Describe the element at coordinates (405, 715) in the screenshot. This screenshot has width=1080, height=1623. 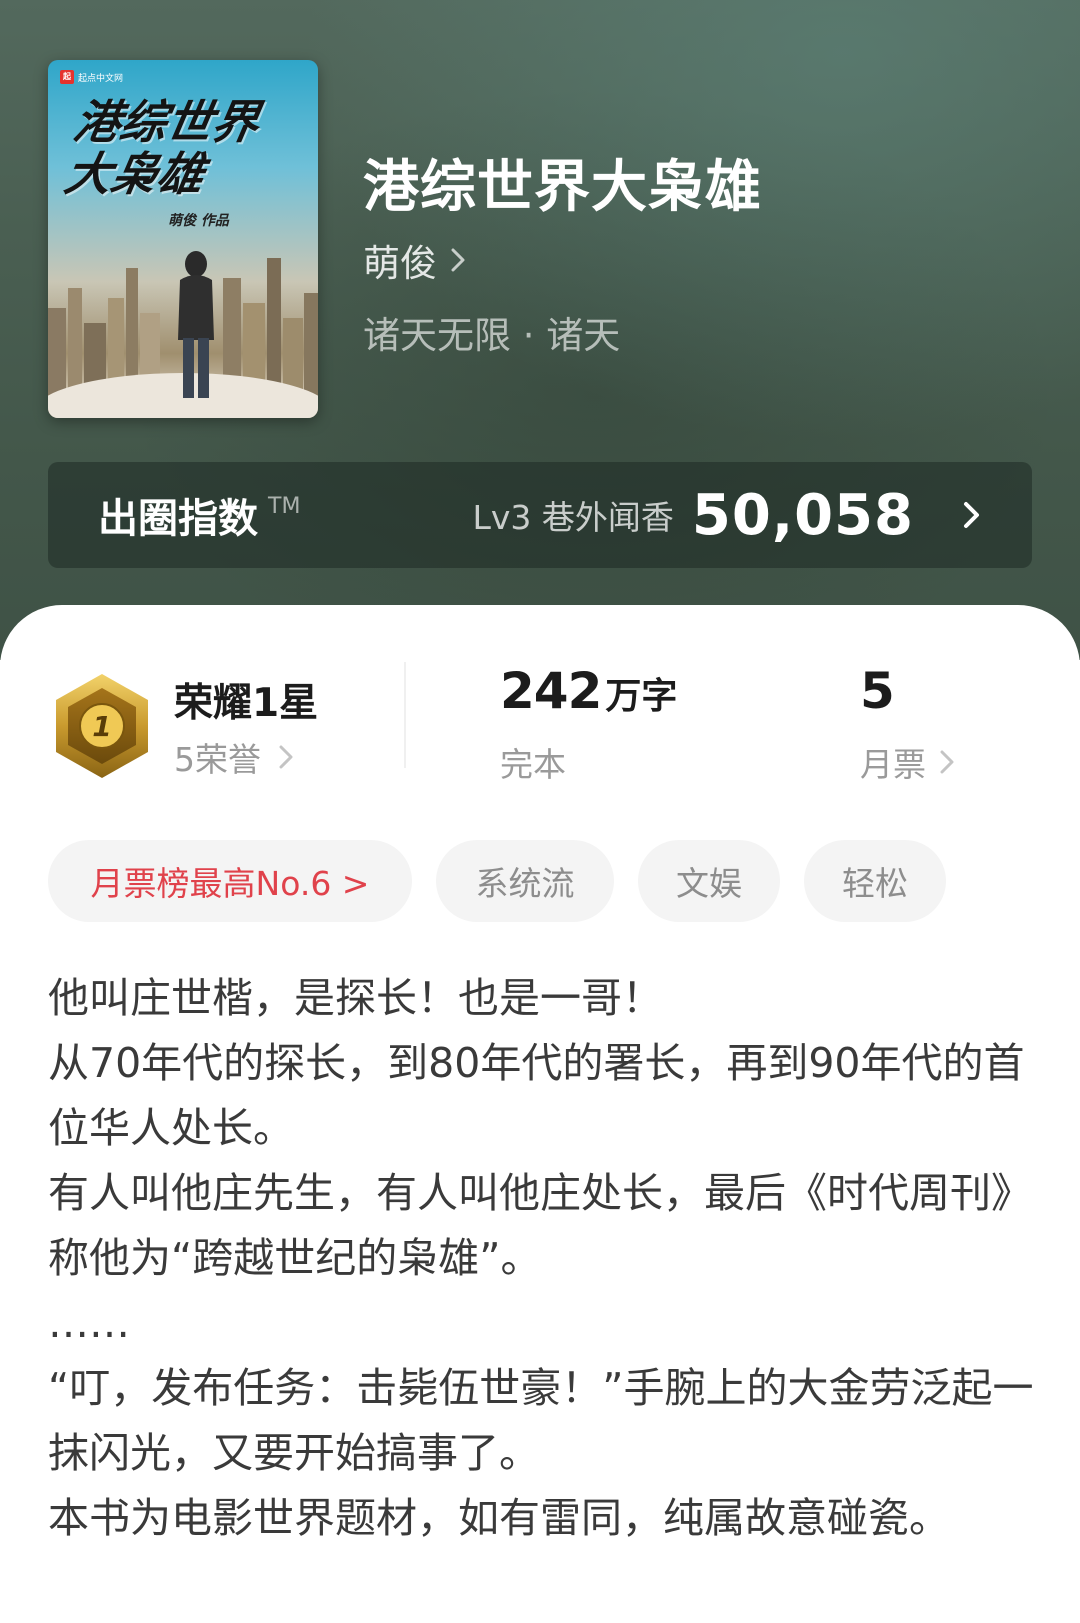
I see `stats-divider` at that location.